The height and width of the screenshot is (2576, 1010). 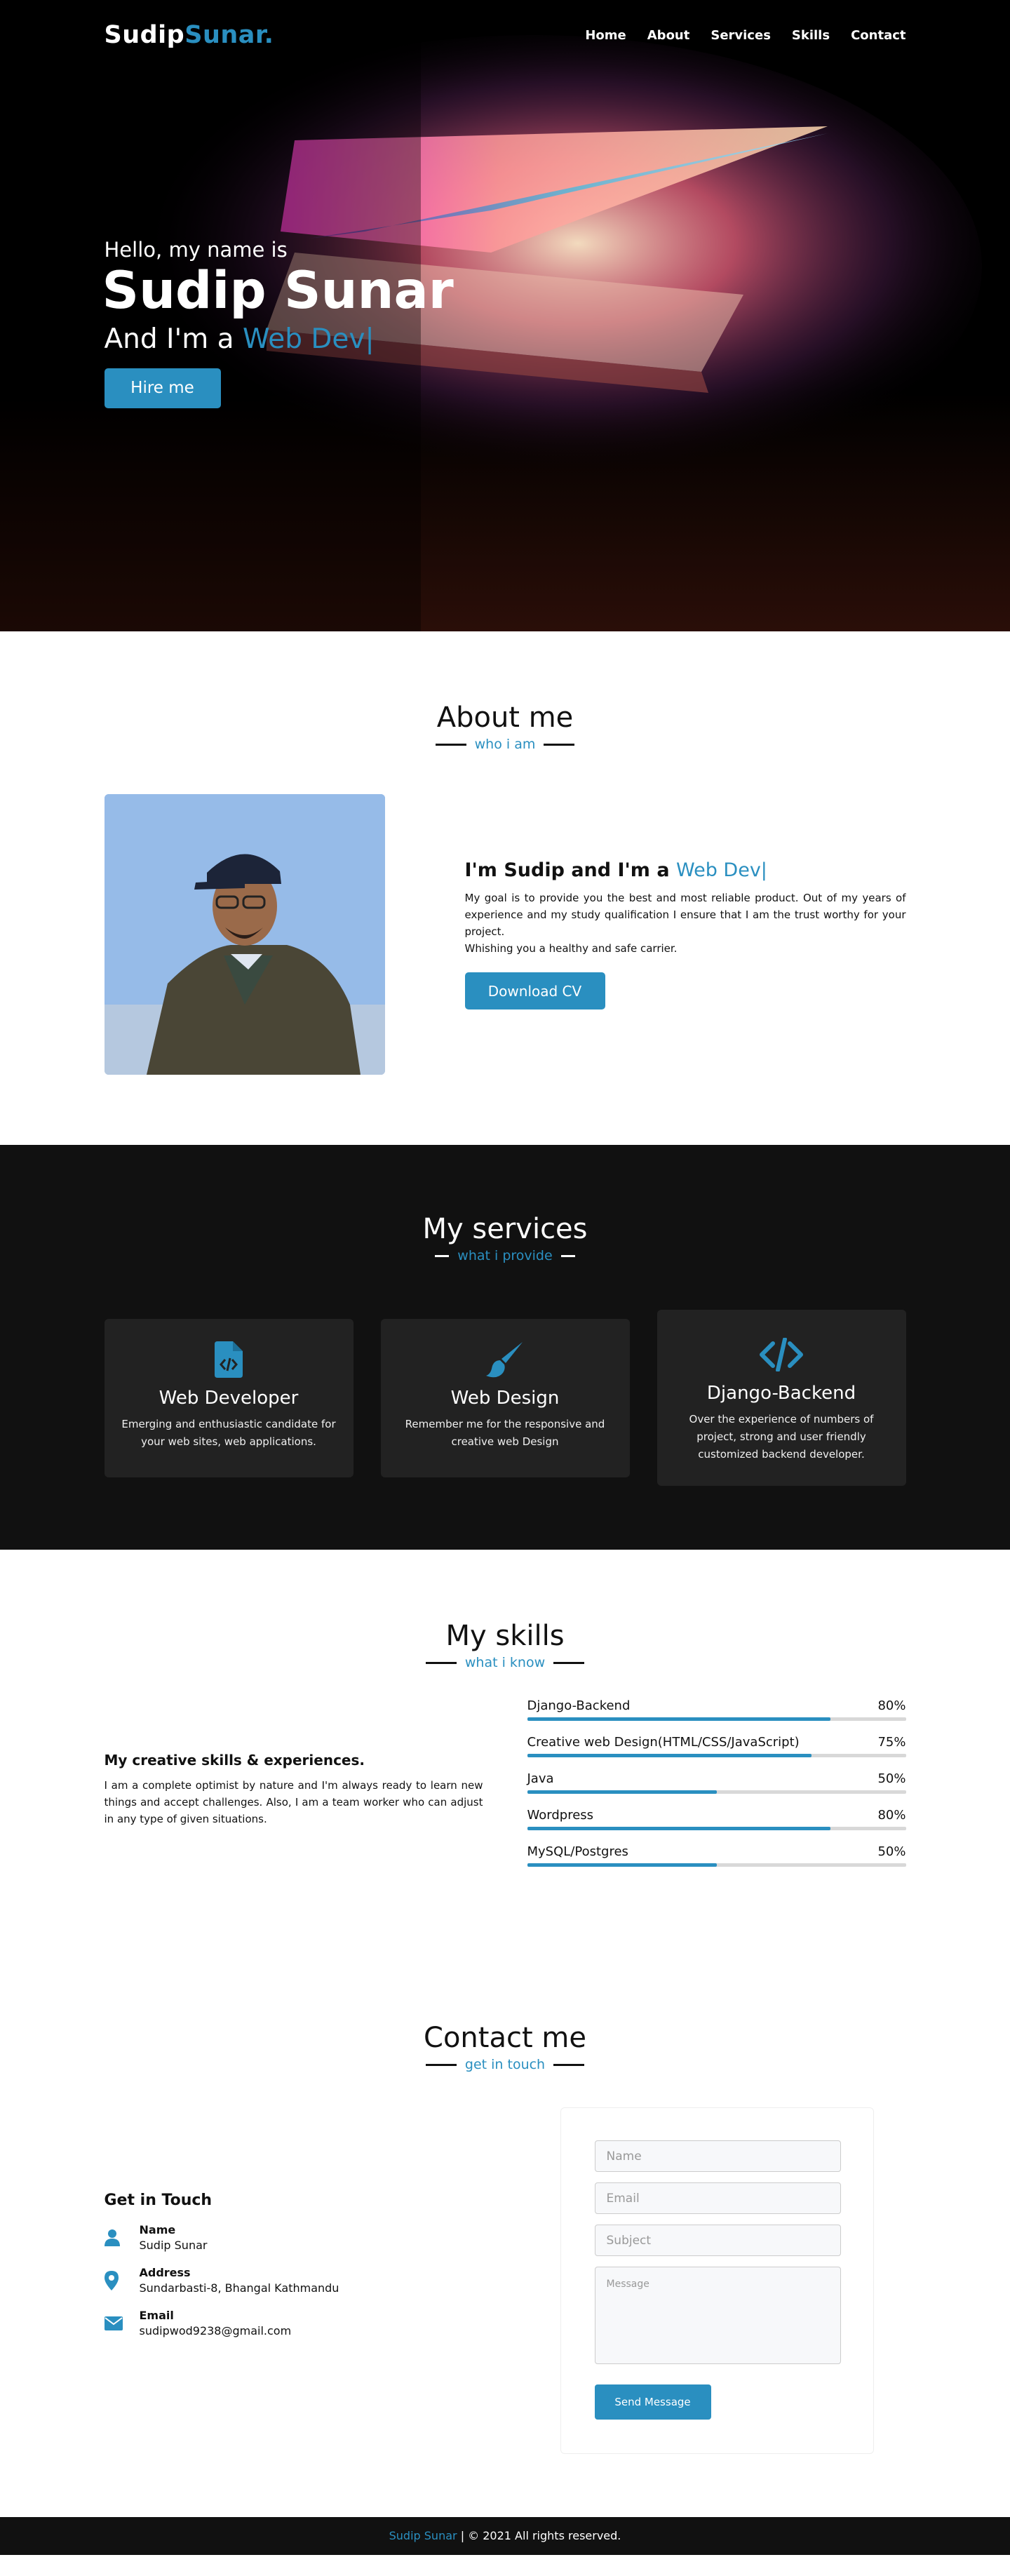 I want to click on contact-info-email: Email sudipwod9238@gmail.com, so click(x=279, y=2323).